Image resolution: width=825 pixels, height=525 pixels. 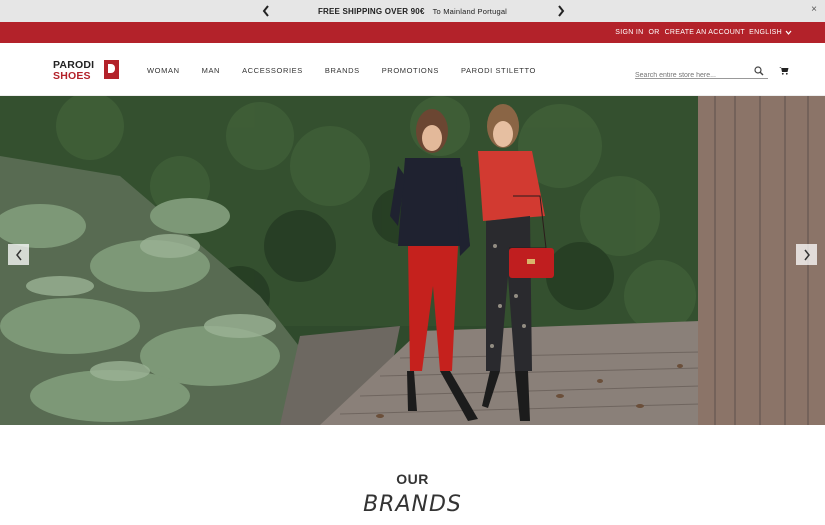 I want to click on promo-headline: FREE SHIPPING OVER 90€, so click(x=371, y=11).